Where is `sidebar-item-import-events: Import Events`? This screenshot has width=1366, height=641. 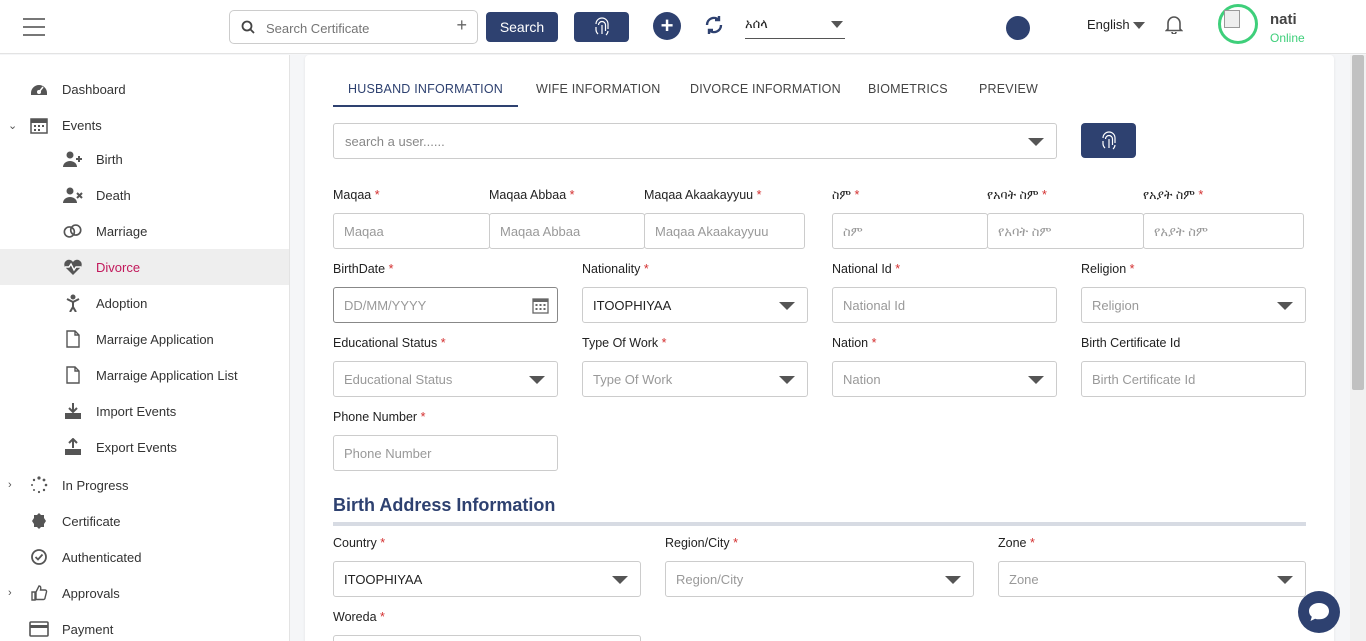
sidebar-item-import-events: Import Events is located at coordinates (144, 411).